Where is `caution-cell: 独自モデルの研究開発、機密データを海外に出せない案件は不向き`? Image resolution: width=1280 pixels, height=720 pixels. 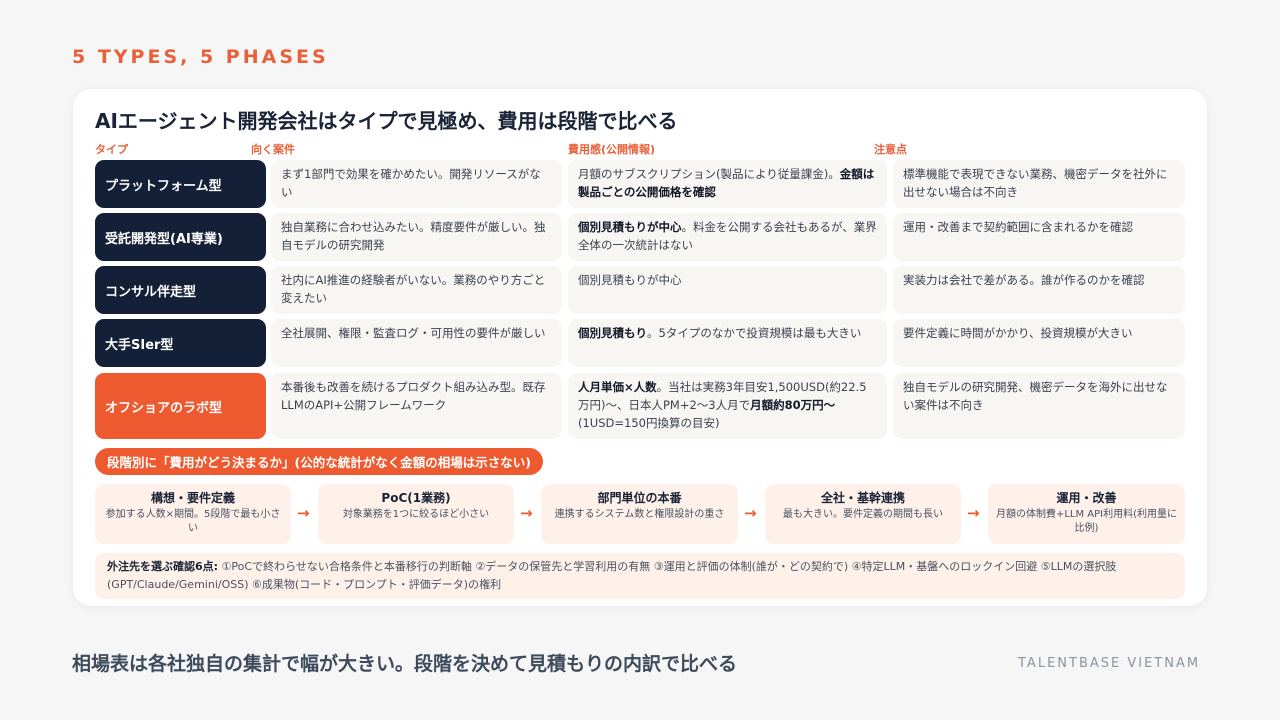
caution-cell: 独自モデルの研究開発、機密データを海外に出せない案件は不向き is located at coordinates (1039, 406).